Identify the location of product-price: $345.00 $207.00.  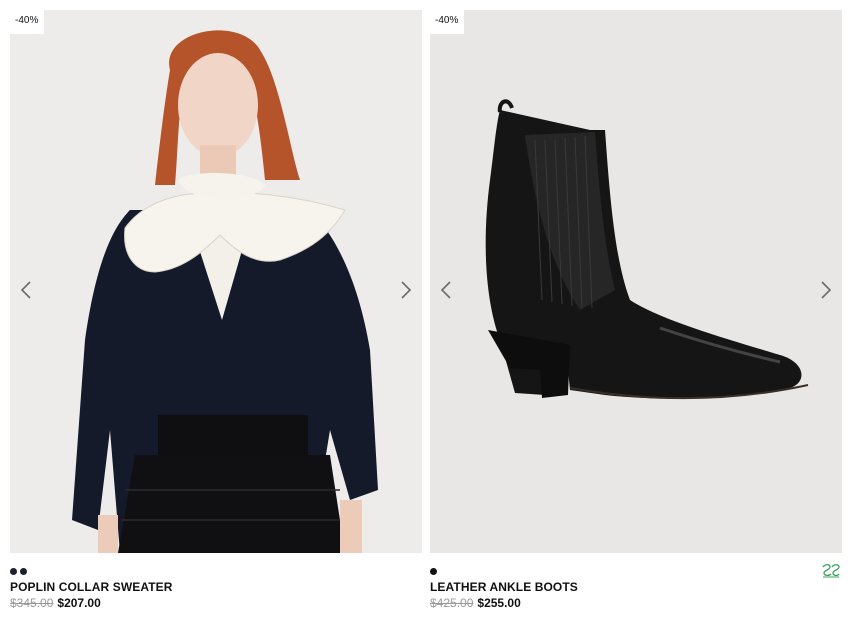
(55, 603).